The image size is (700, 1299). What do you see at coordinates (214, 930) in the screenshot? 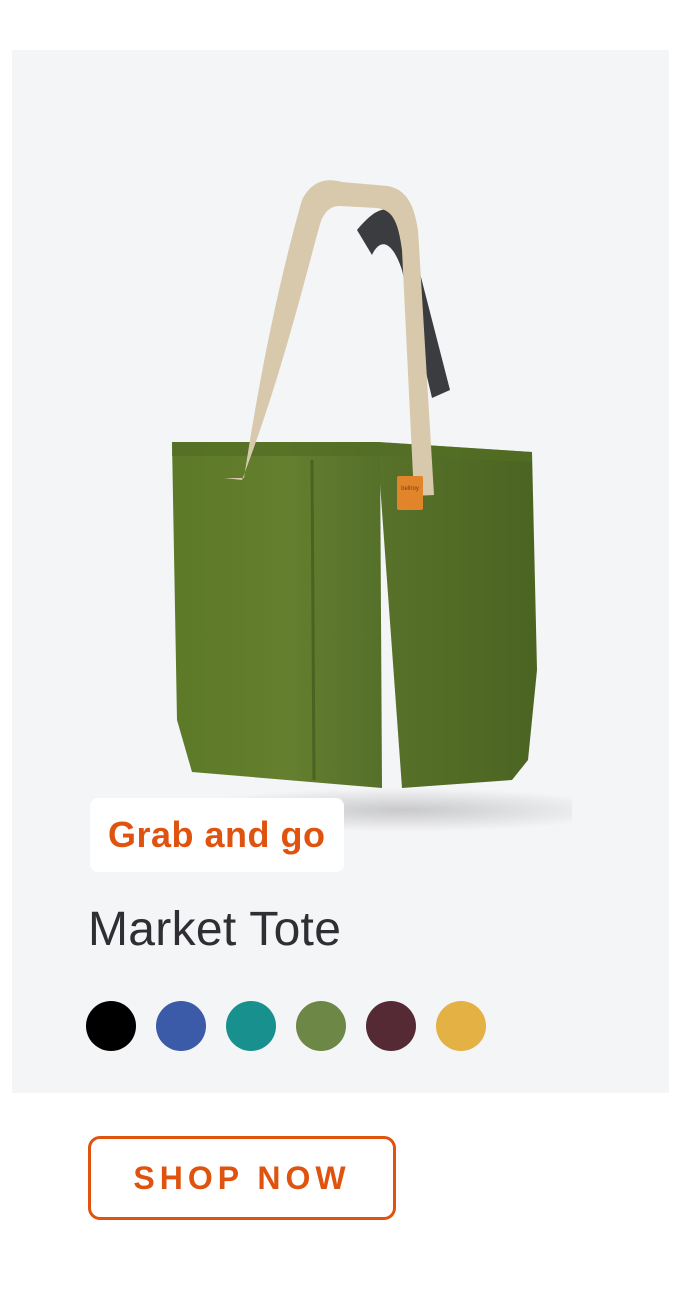
I see `product-title: Market Tote` at bounding box center [214, 930].